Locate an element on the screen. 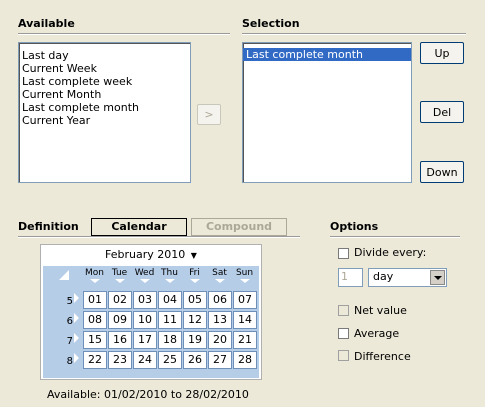 This screenshot has width=485, height=407. day-cell: 26 is located at coordinates (195, 360).